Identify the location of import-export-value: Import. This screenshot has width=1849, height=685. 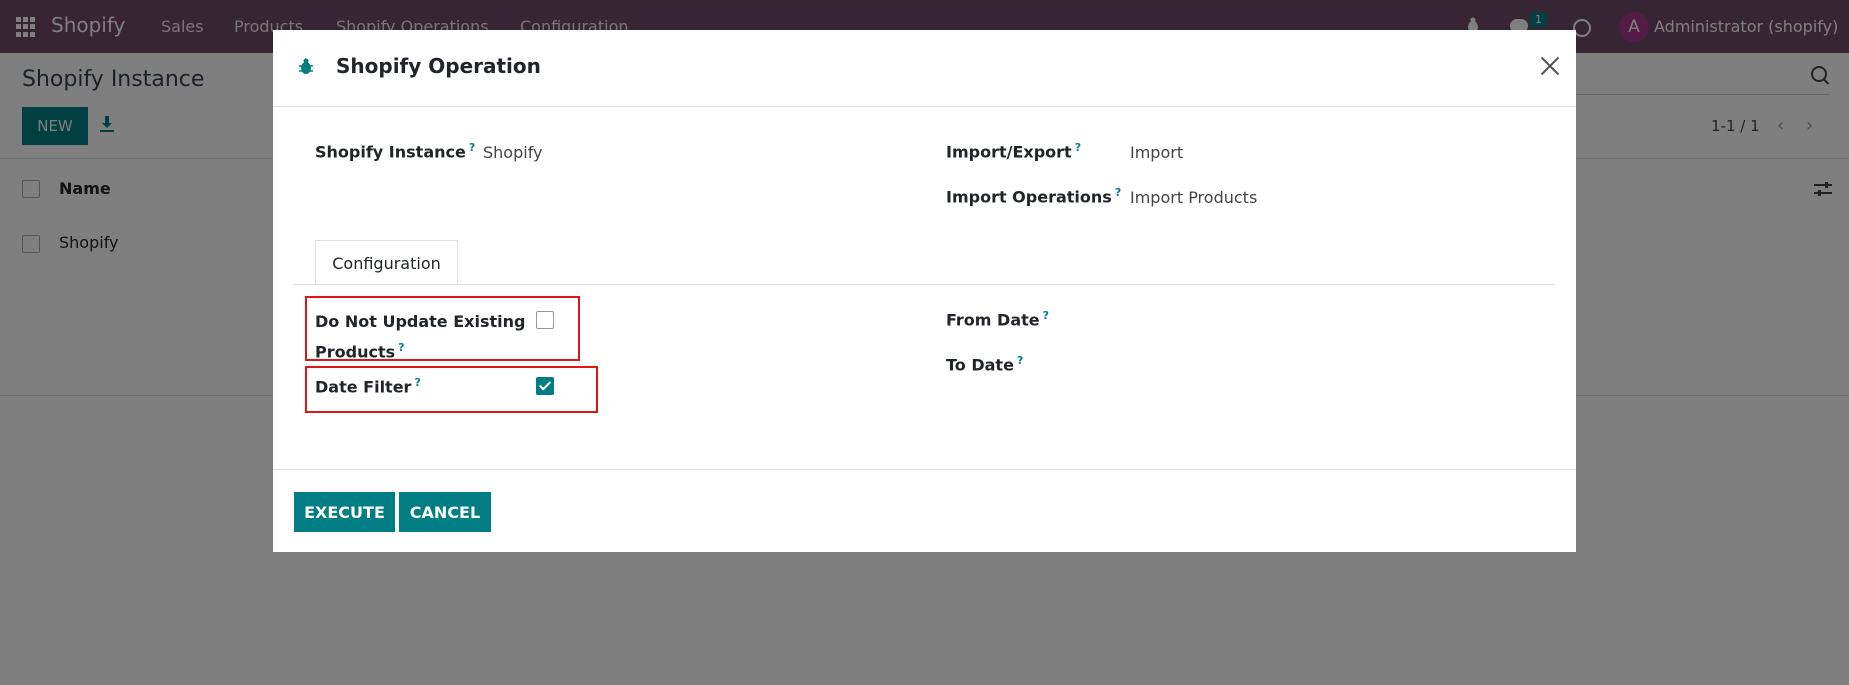
(1156, 152).